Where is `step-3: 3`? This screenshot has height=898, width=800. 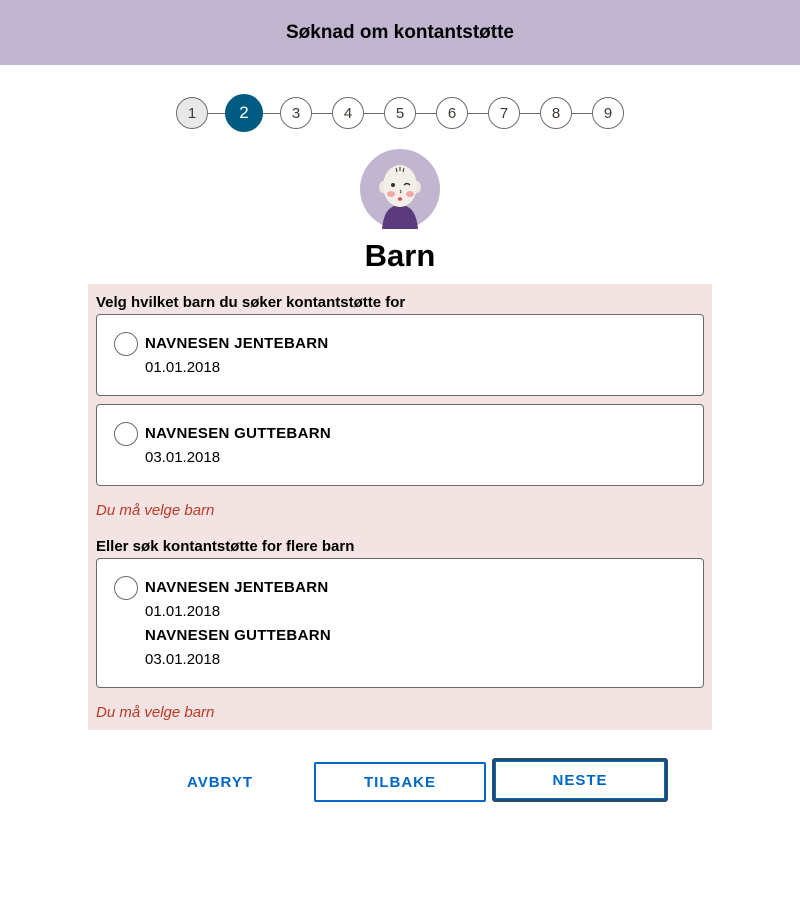 step-3: 3 is located at coordinates (296, 113).